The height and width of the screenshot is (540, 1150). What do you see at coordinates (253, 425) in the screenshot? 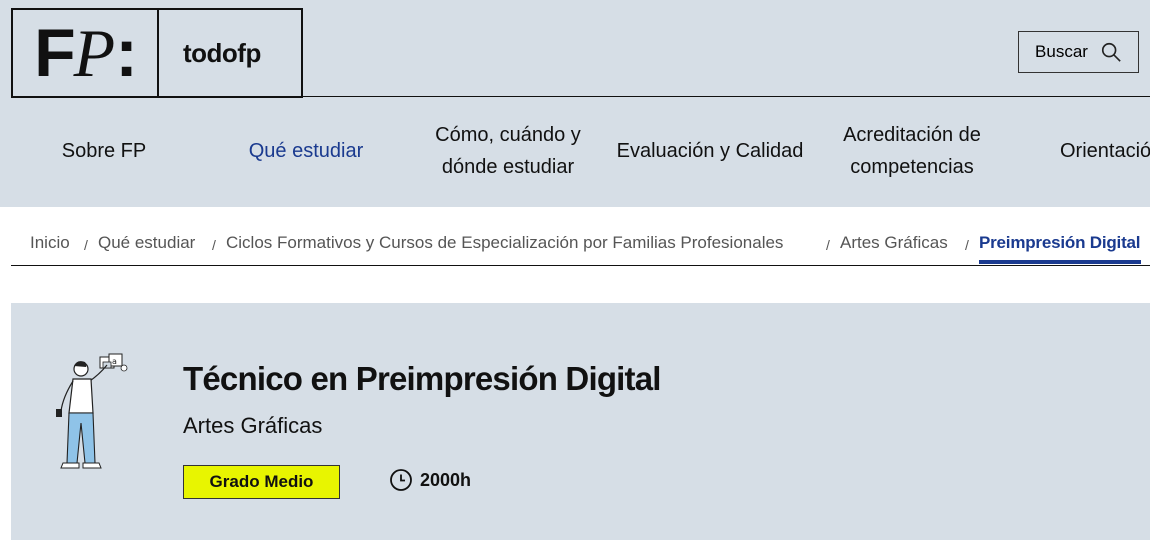
I see `course-family: Artes Gráficas` at bounding box center [253, 425].